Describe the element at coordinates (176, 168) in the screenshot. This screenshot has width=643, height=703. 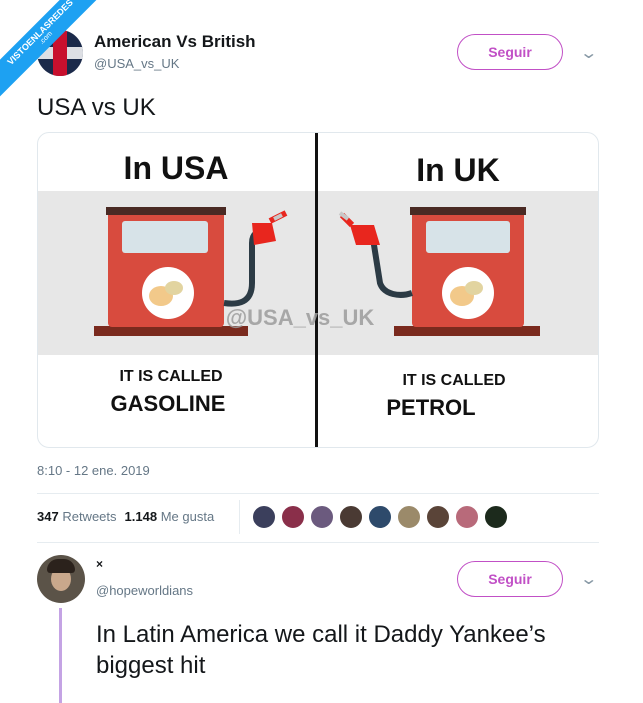
I see `usa-title: In USA` at that location.